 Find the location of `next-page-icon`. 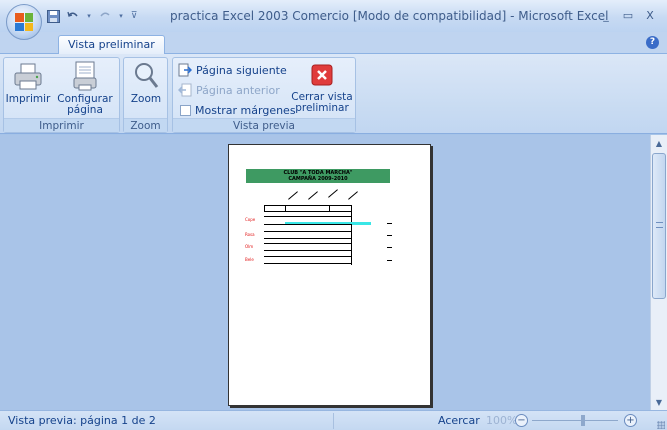

next-page-icon is located at coordinates (185, 70).